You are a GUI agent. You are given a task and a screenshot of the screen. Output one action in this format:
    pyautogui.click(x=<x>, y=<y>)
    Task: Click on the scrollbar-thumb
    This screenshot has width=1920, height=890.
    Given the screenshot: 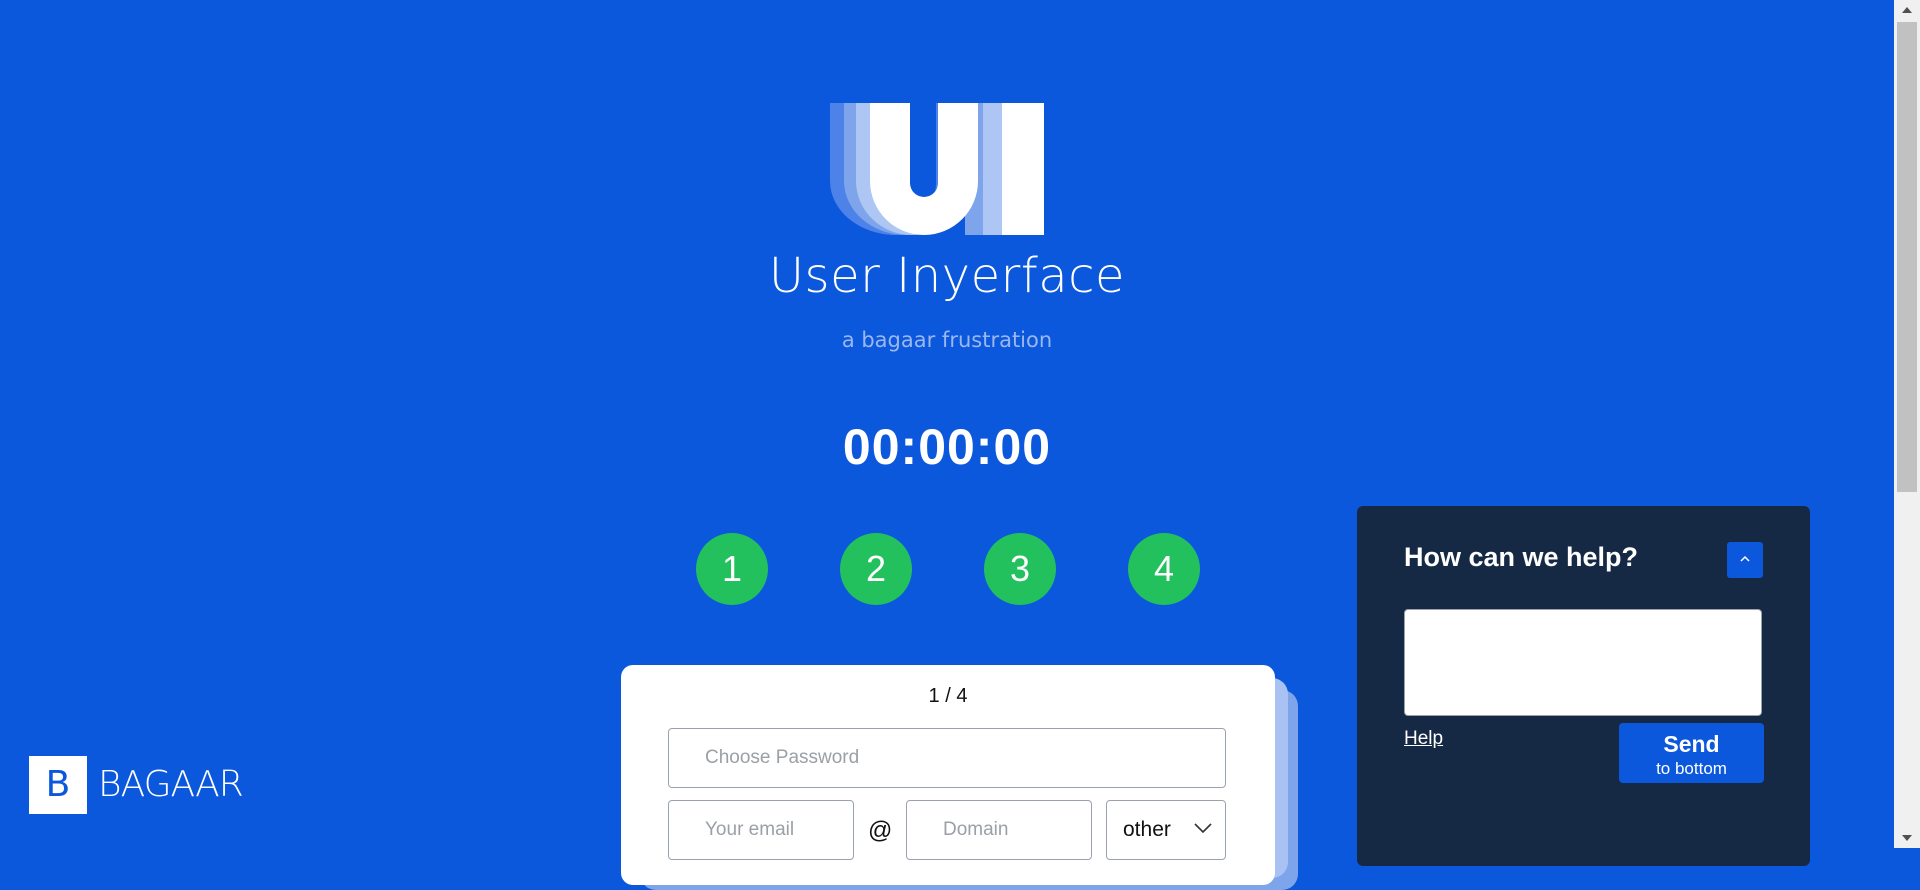 What is the action you would take?
    pyautogui.click(x=1907, y=257)
    